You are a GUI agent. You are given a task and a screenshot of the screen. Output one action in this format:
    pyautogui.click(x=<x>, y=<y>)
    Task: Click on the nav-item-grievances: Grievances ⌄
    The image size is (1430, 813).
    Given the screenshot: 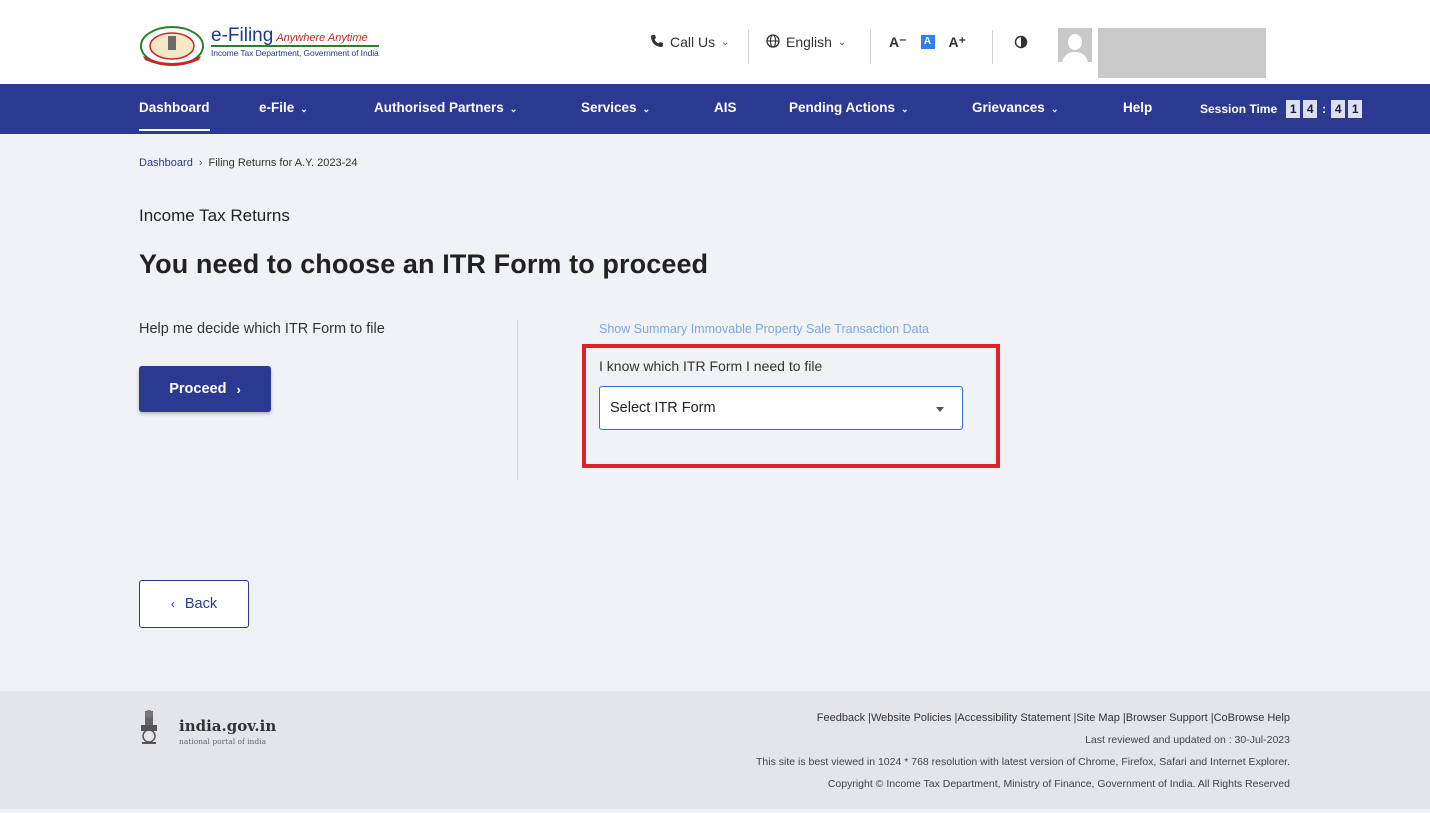 What is the action you would take?
    pyautogui.click(x=1015, y=109)
    